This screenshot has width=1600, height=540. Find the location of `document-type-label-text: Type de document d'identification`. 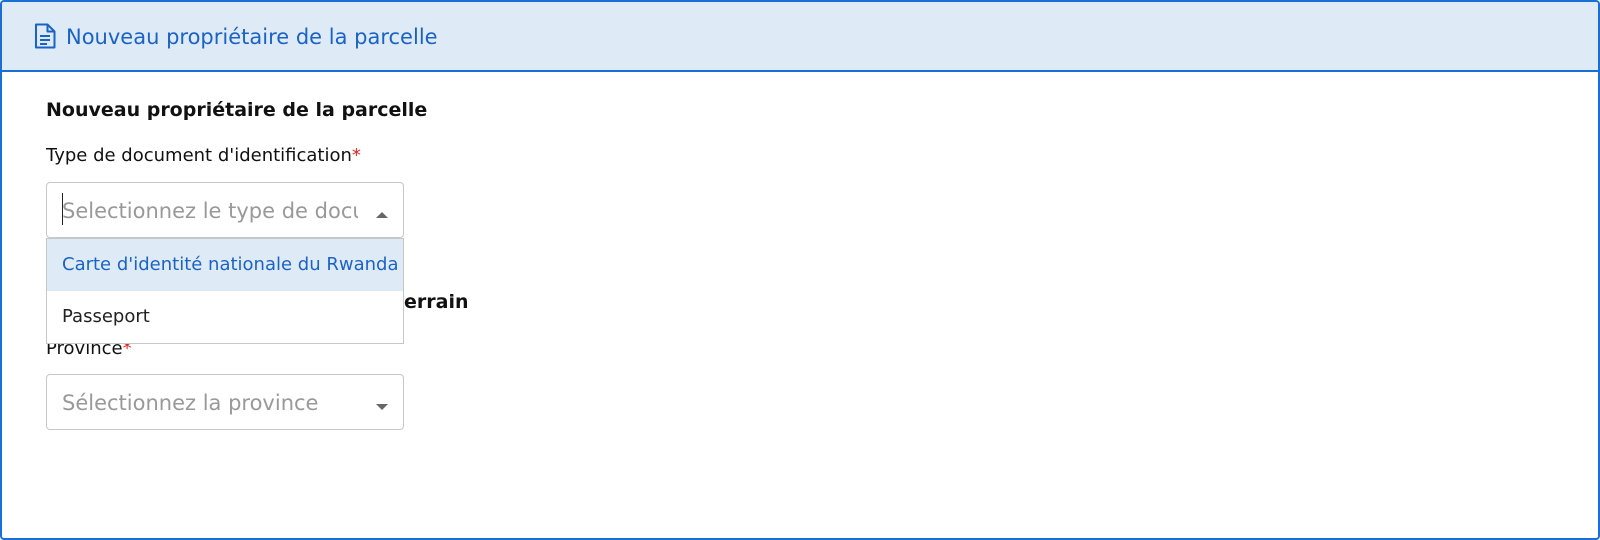

document-type-label-text: Type de document d'identification is located at coordinates (199, 155).